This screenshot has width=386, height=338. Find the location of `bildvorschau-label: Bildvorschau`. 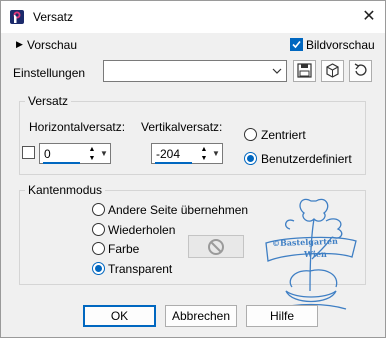

bildvorschau-label: Bildvorschau is located at coordinates (340, 45).